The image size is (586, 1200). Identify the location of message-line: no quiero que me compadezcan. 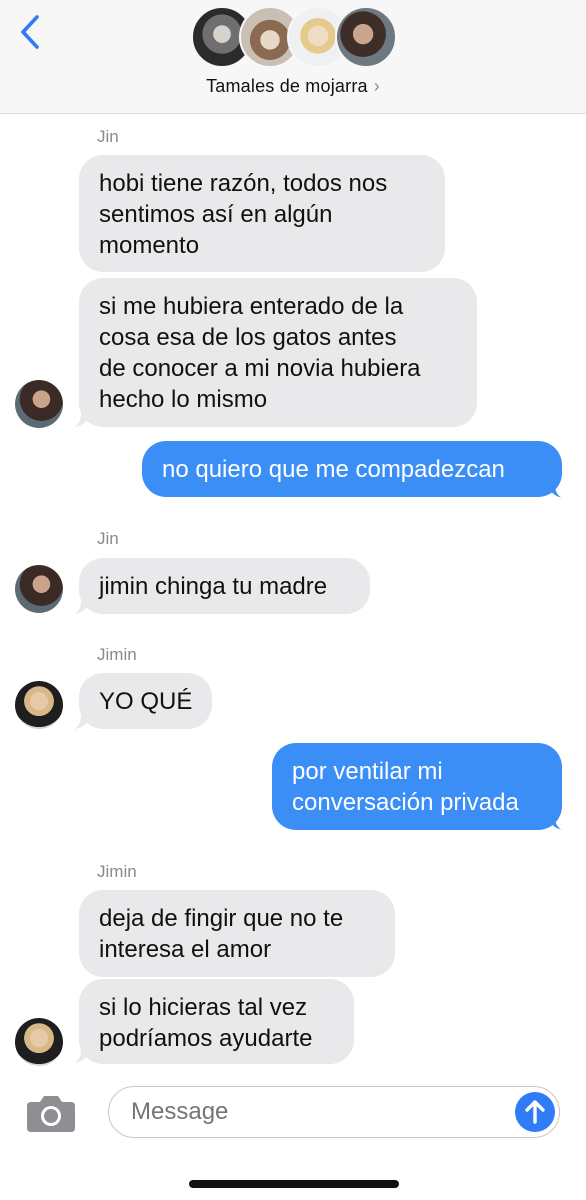
(333, 469).